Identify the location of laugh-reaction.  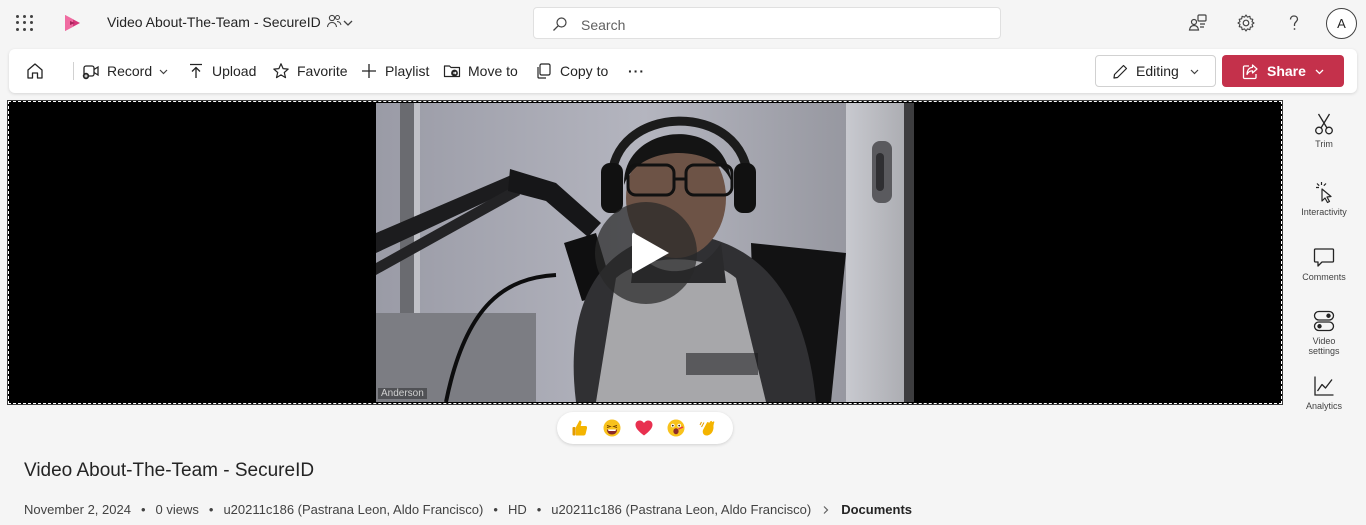
(612, 428).